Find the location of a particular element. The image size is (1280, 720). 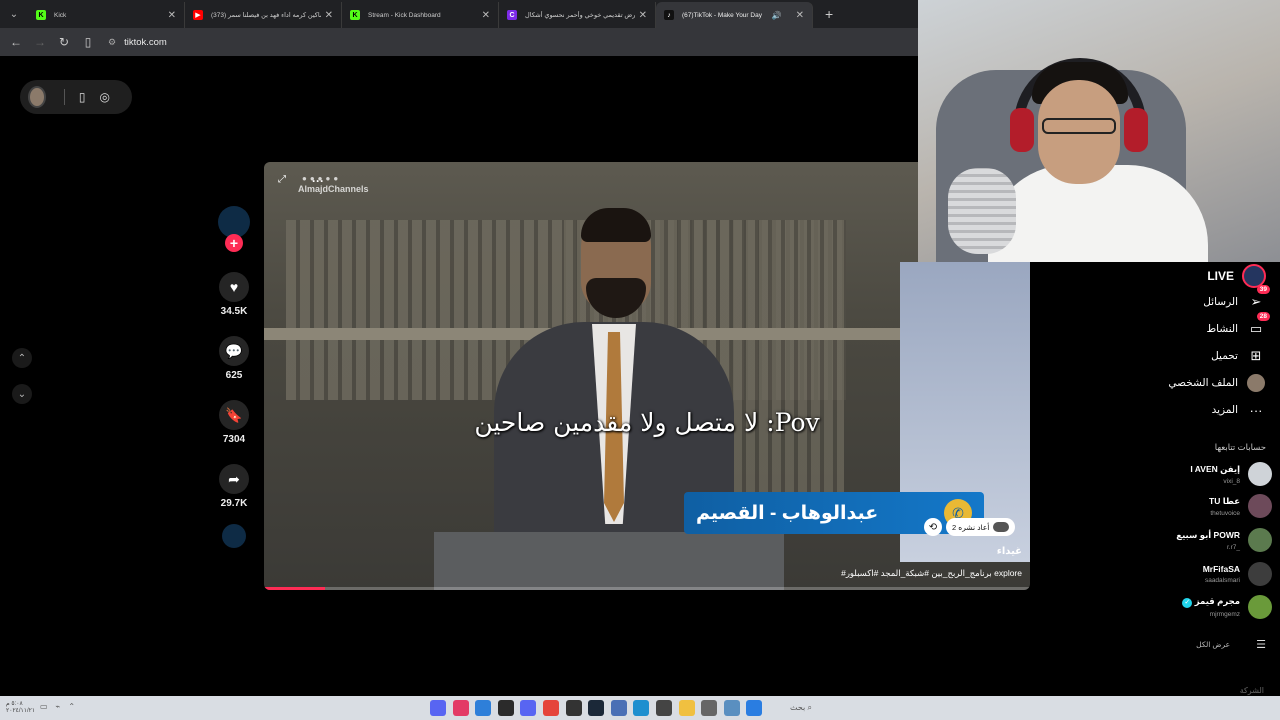

chevron-up-icon: ⌃ is located at coordinates (22, 358).